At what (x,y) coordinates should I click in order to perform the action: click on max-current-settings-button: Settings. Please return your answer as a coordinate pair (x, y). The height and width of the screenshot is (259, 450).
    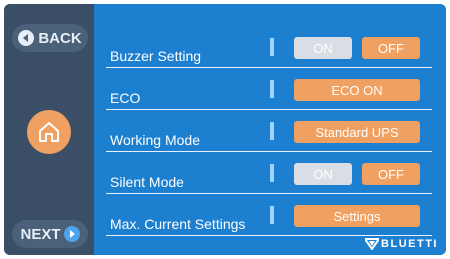
    Looking at the image, I should click on (357, 216).